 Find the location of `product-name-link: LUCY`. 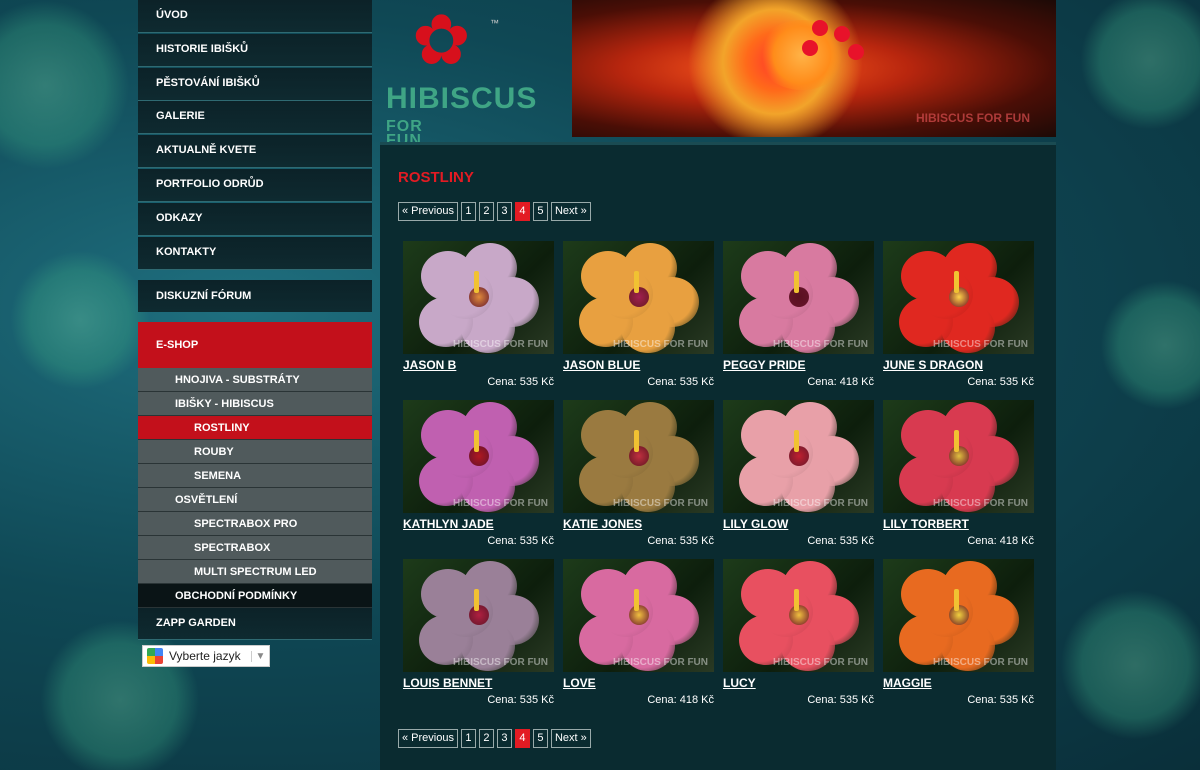

product-name-link: LUCY is located at coordinates (798, 683).